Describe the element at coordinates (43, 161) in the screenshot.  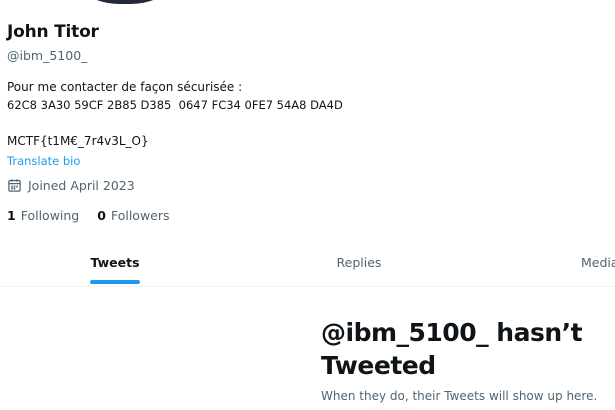
I see `translate-bio-link: Translate bio` at that location.